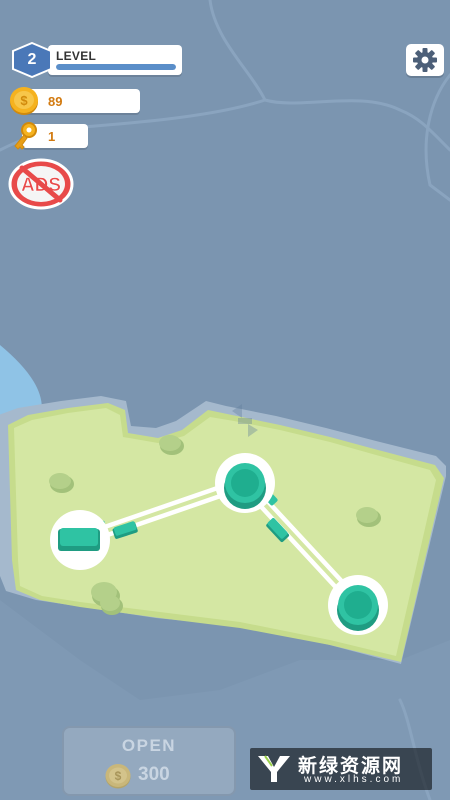 The image size is (450, 800). Describe the element at coordinates (358, 605) in the screenshot. I see `node-right` at that location.